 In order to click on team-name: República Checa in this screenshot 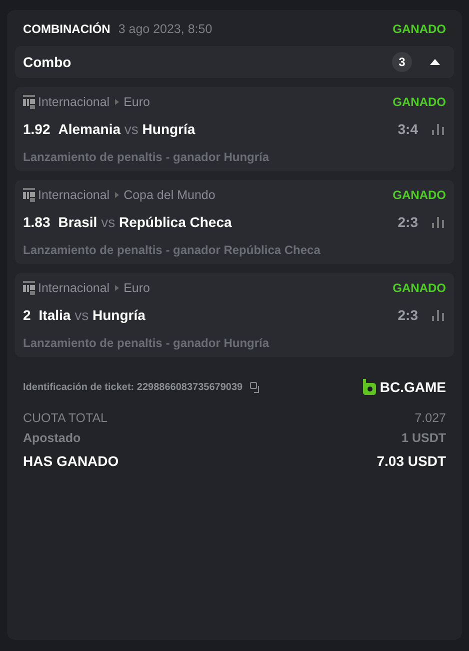, I will do `click(175, 222)`.